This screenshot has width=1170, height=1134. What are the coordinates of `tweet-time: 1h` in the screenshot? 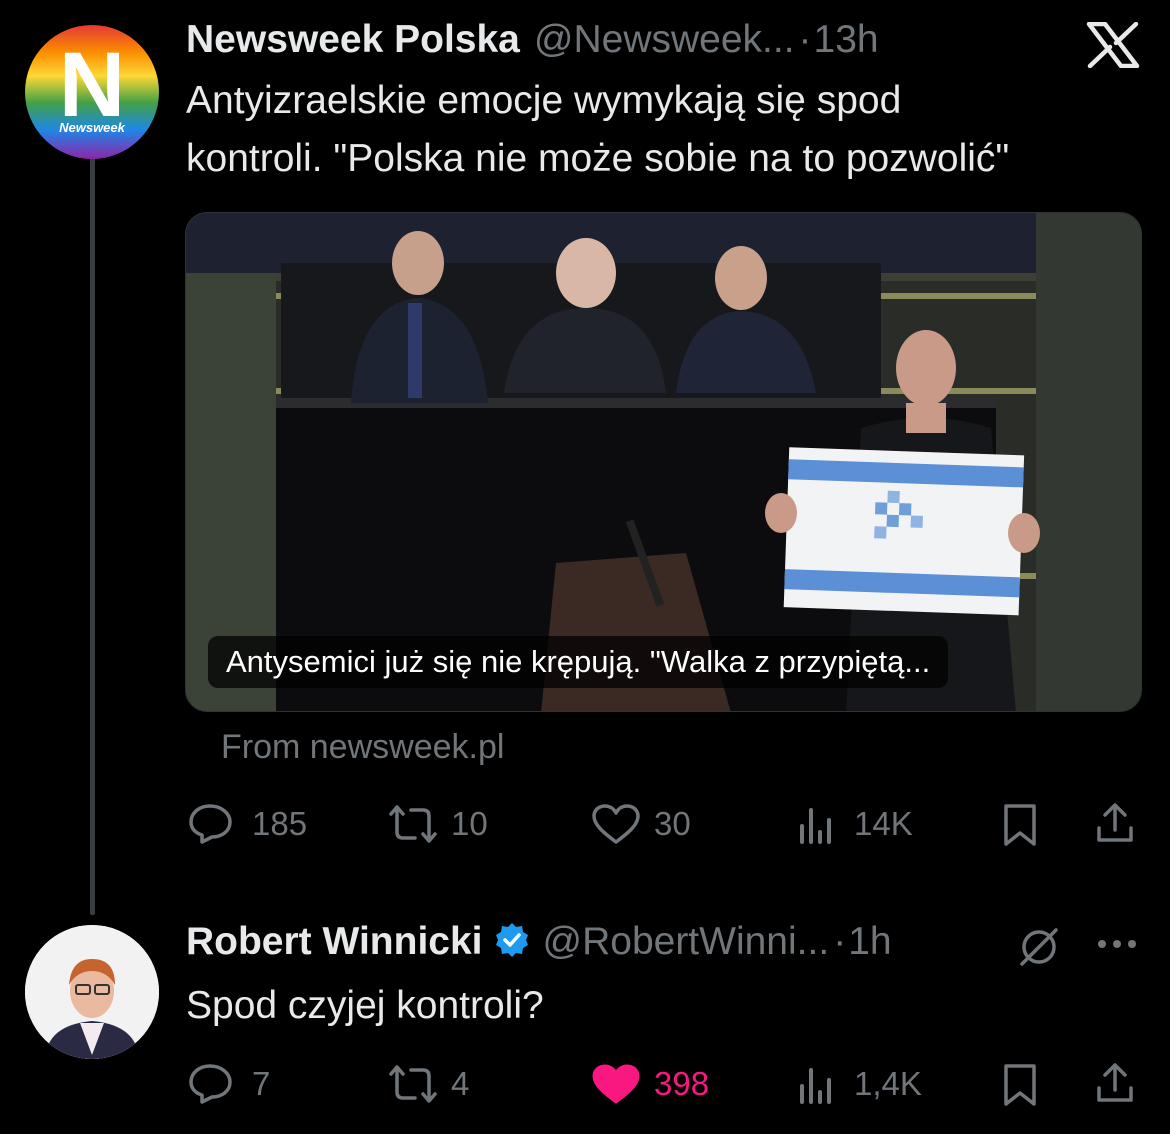 It's located at (869, 942).